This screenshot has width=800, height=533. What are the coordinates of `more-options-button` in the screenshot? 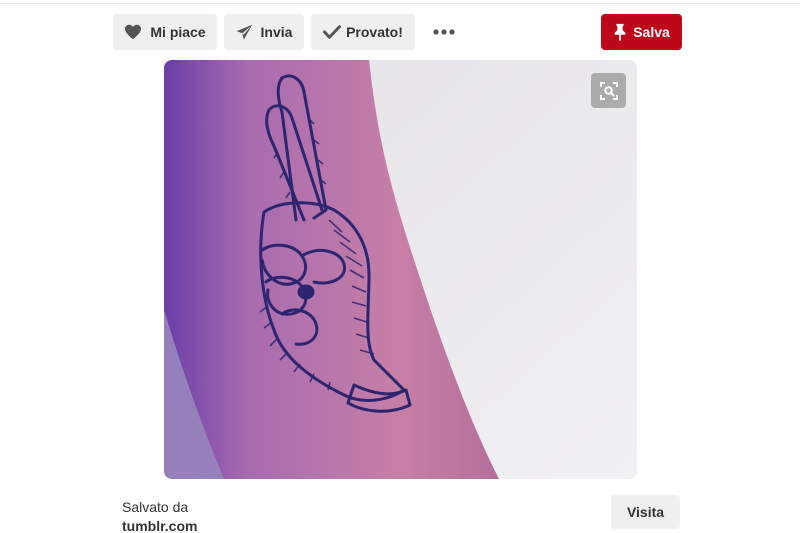 It's located at (444, 32).